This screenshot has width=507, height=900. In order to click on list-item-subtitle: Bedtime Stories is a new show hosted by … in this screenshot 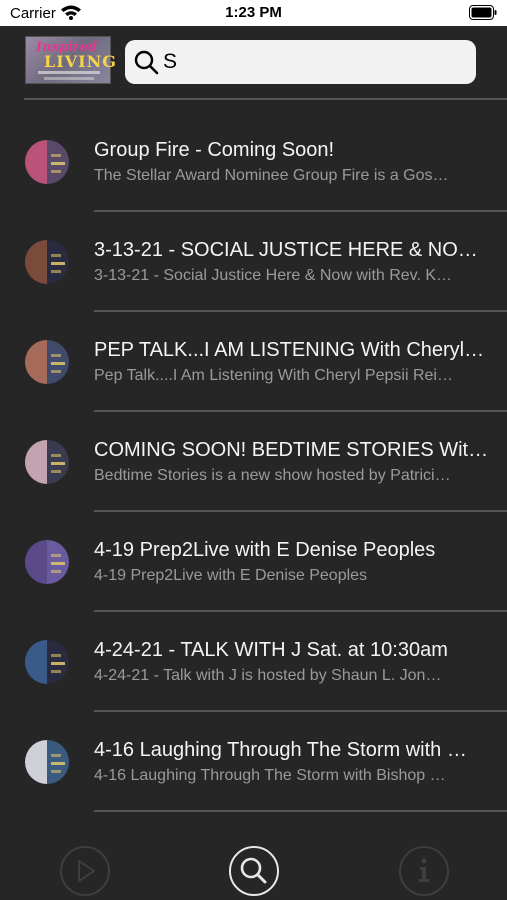, I will do `click(272, 475)`.